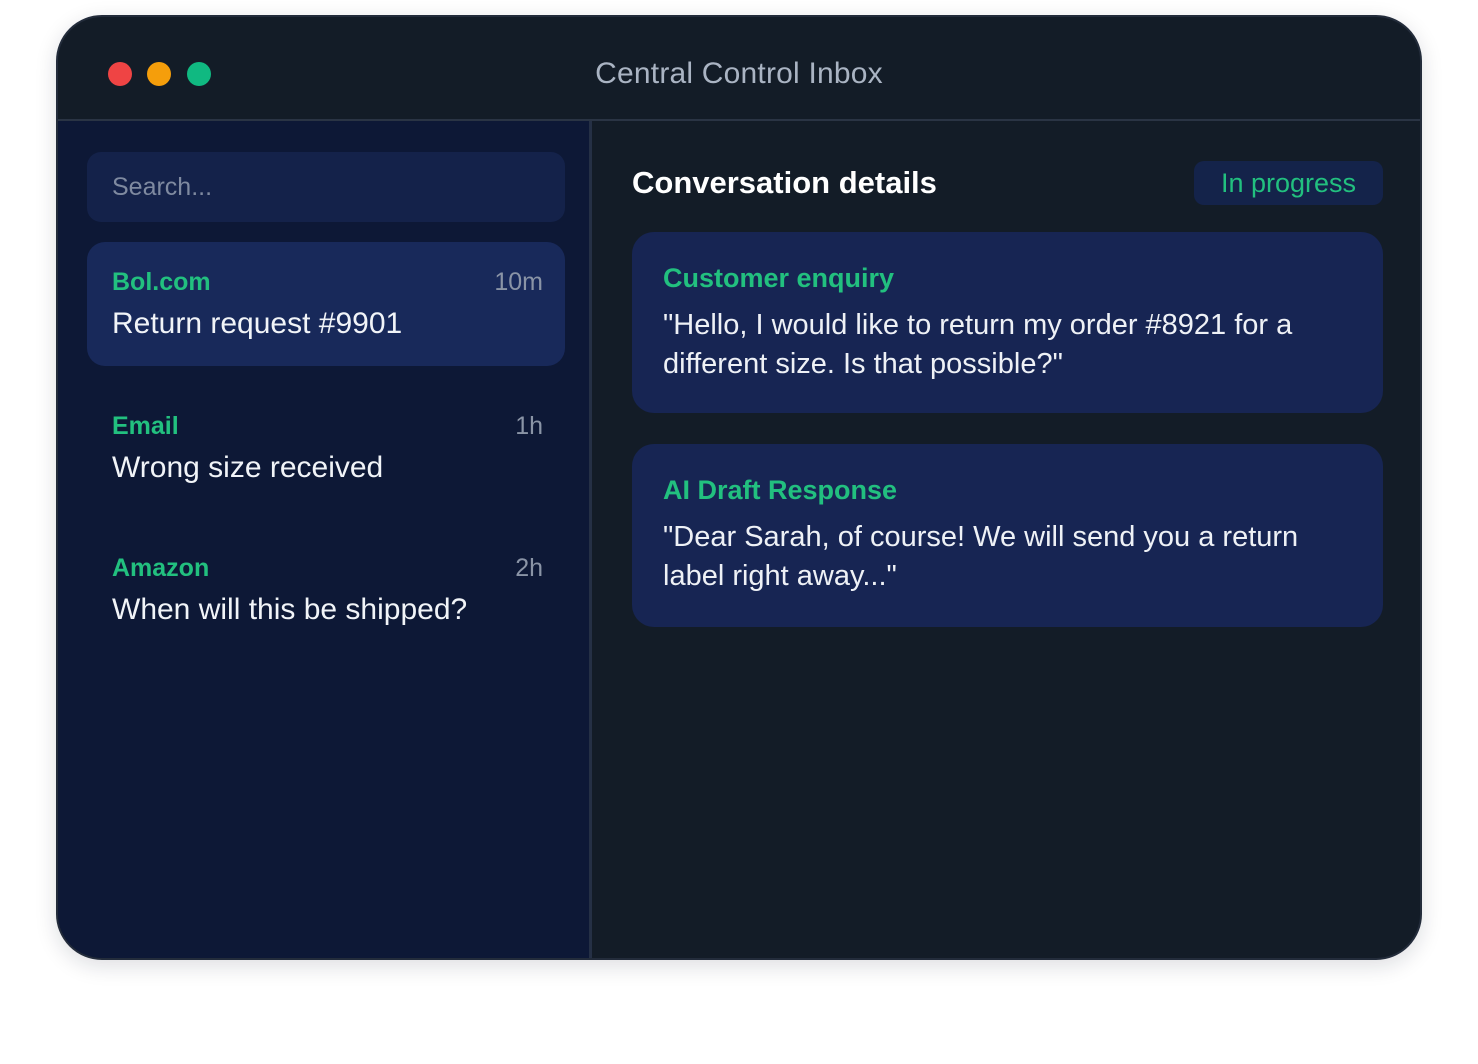 Image resolution: width=1478 pixels, height=1064 pixels. I want to click on conversation-source: Bol.com, so click(161, 282).